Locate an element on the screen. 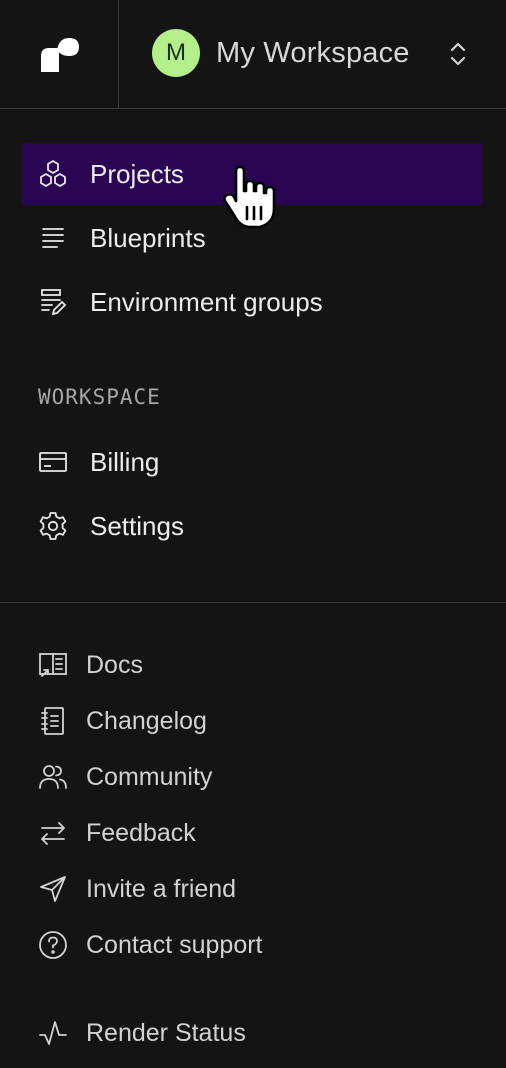 This screenshot has width=506, height=1068. top-header: M My Workspace is located at coordinates (253, 54).